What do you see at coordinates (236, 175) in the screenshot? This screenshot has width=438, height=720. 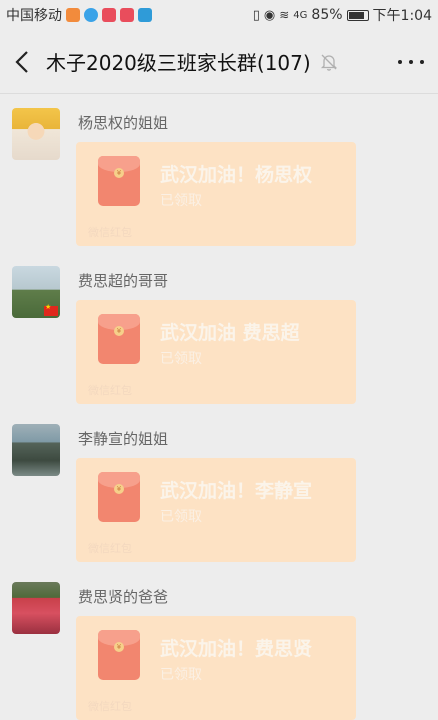 I see `red-packet-message: 武汉加油！杨思权` at bounding box center [236, 175].